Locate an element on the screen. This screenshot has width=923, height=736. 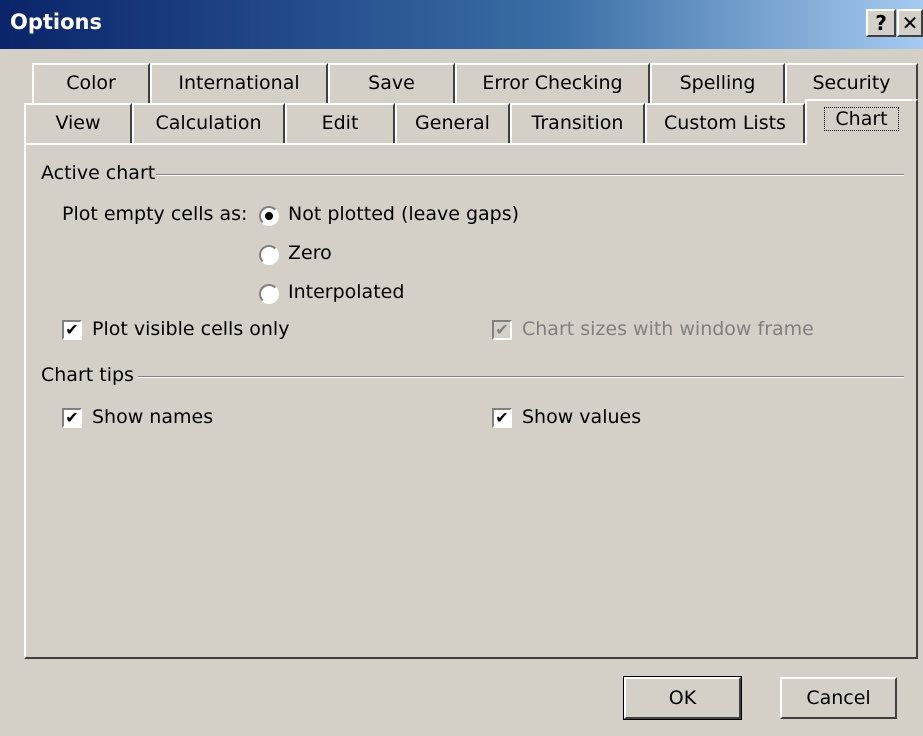
plot-empty-label: Plot empty cells as: is located at coordinates (155, 214).